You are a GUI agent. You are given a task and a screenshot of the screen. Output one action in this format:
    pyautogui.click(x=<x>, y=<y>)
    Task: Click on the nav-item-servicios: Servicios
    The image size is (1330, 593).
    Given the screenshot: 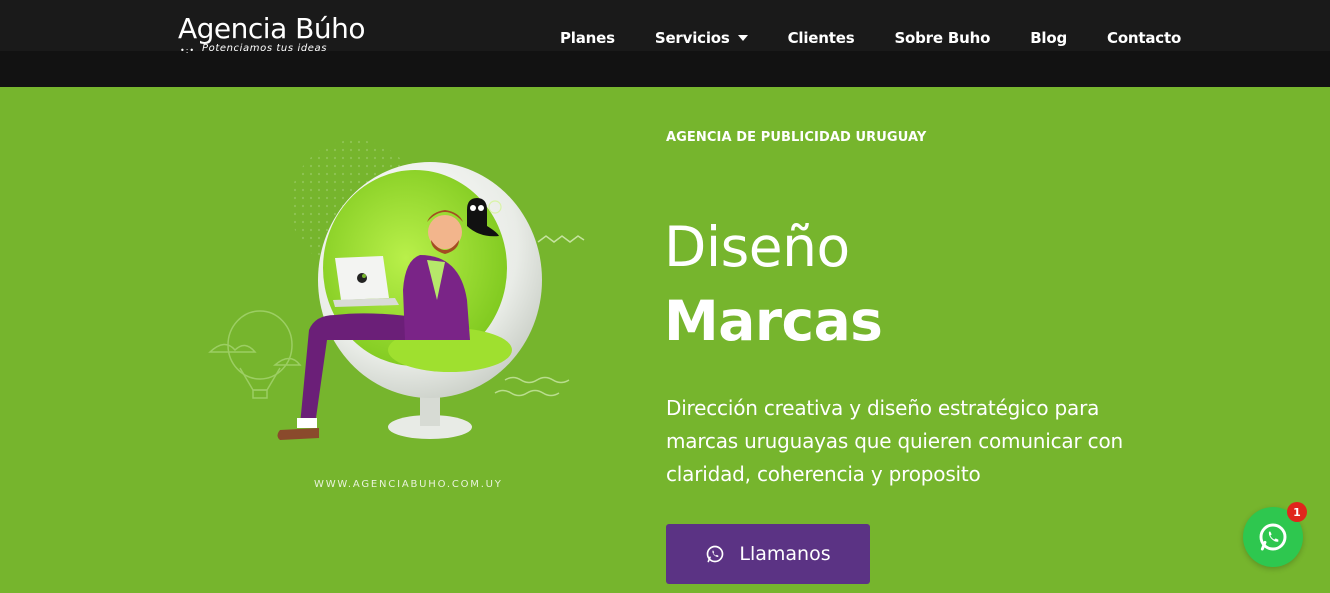 What is the action you would take?
    pyautogui.click(x=701, y=38)
    